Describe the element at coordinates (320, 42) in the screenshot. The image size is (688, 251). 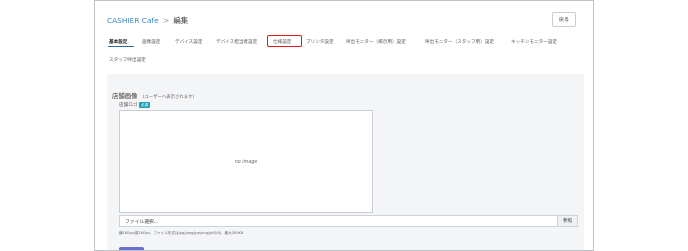
I see `tab-printer-settings: プリンタ設定` at that location.